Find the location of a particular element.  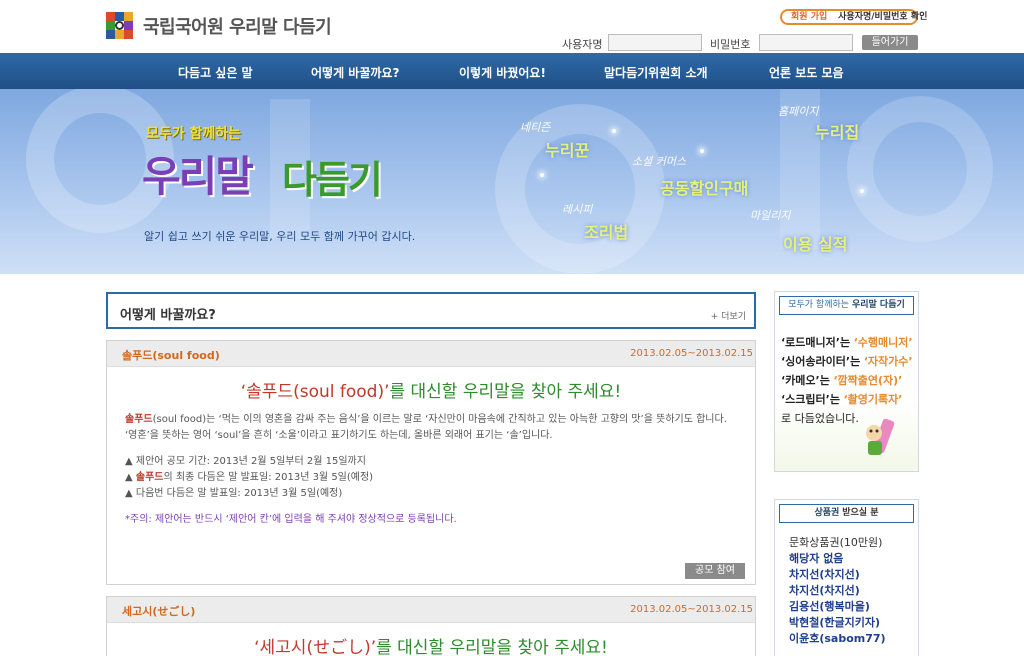

promo-line: ‘로드매니저’는 ‘수행매니저’ is located at coordinates (849, 342).